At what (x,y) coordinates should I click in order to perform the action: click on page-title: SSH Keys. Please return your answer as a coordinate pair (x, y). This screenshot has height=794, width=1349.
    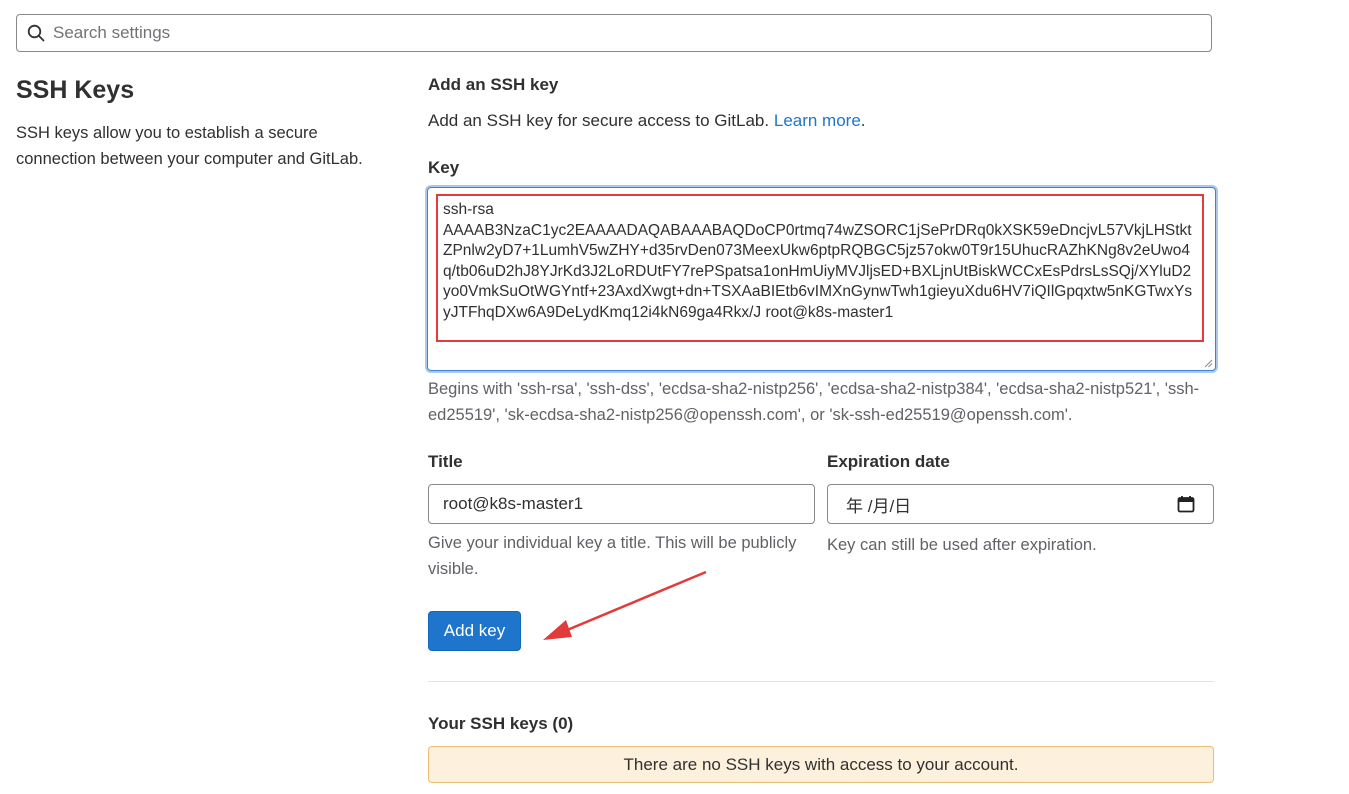
    Looking at the image, I should click on (75, 90).